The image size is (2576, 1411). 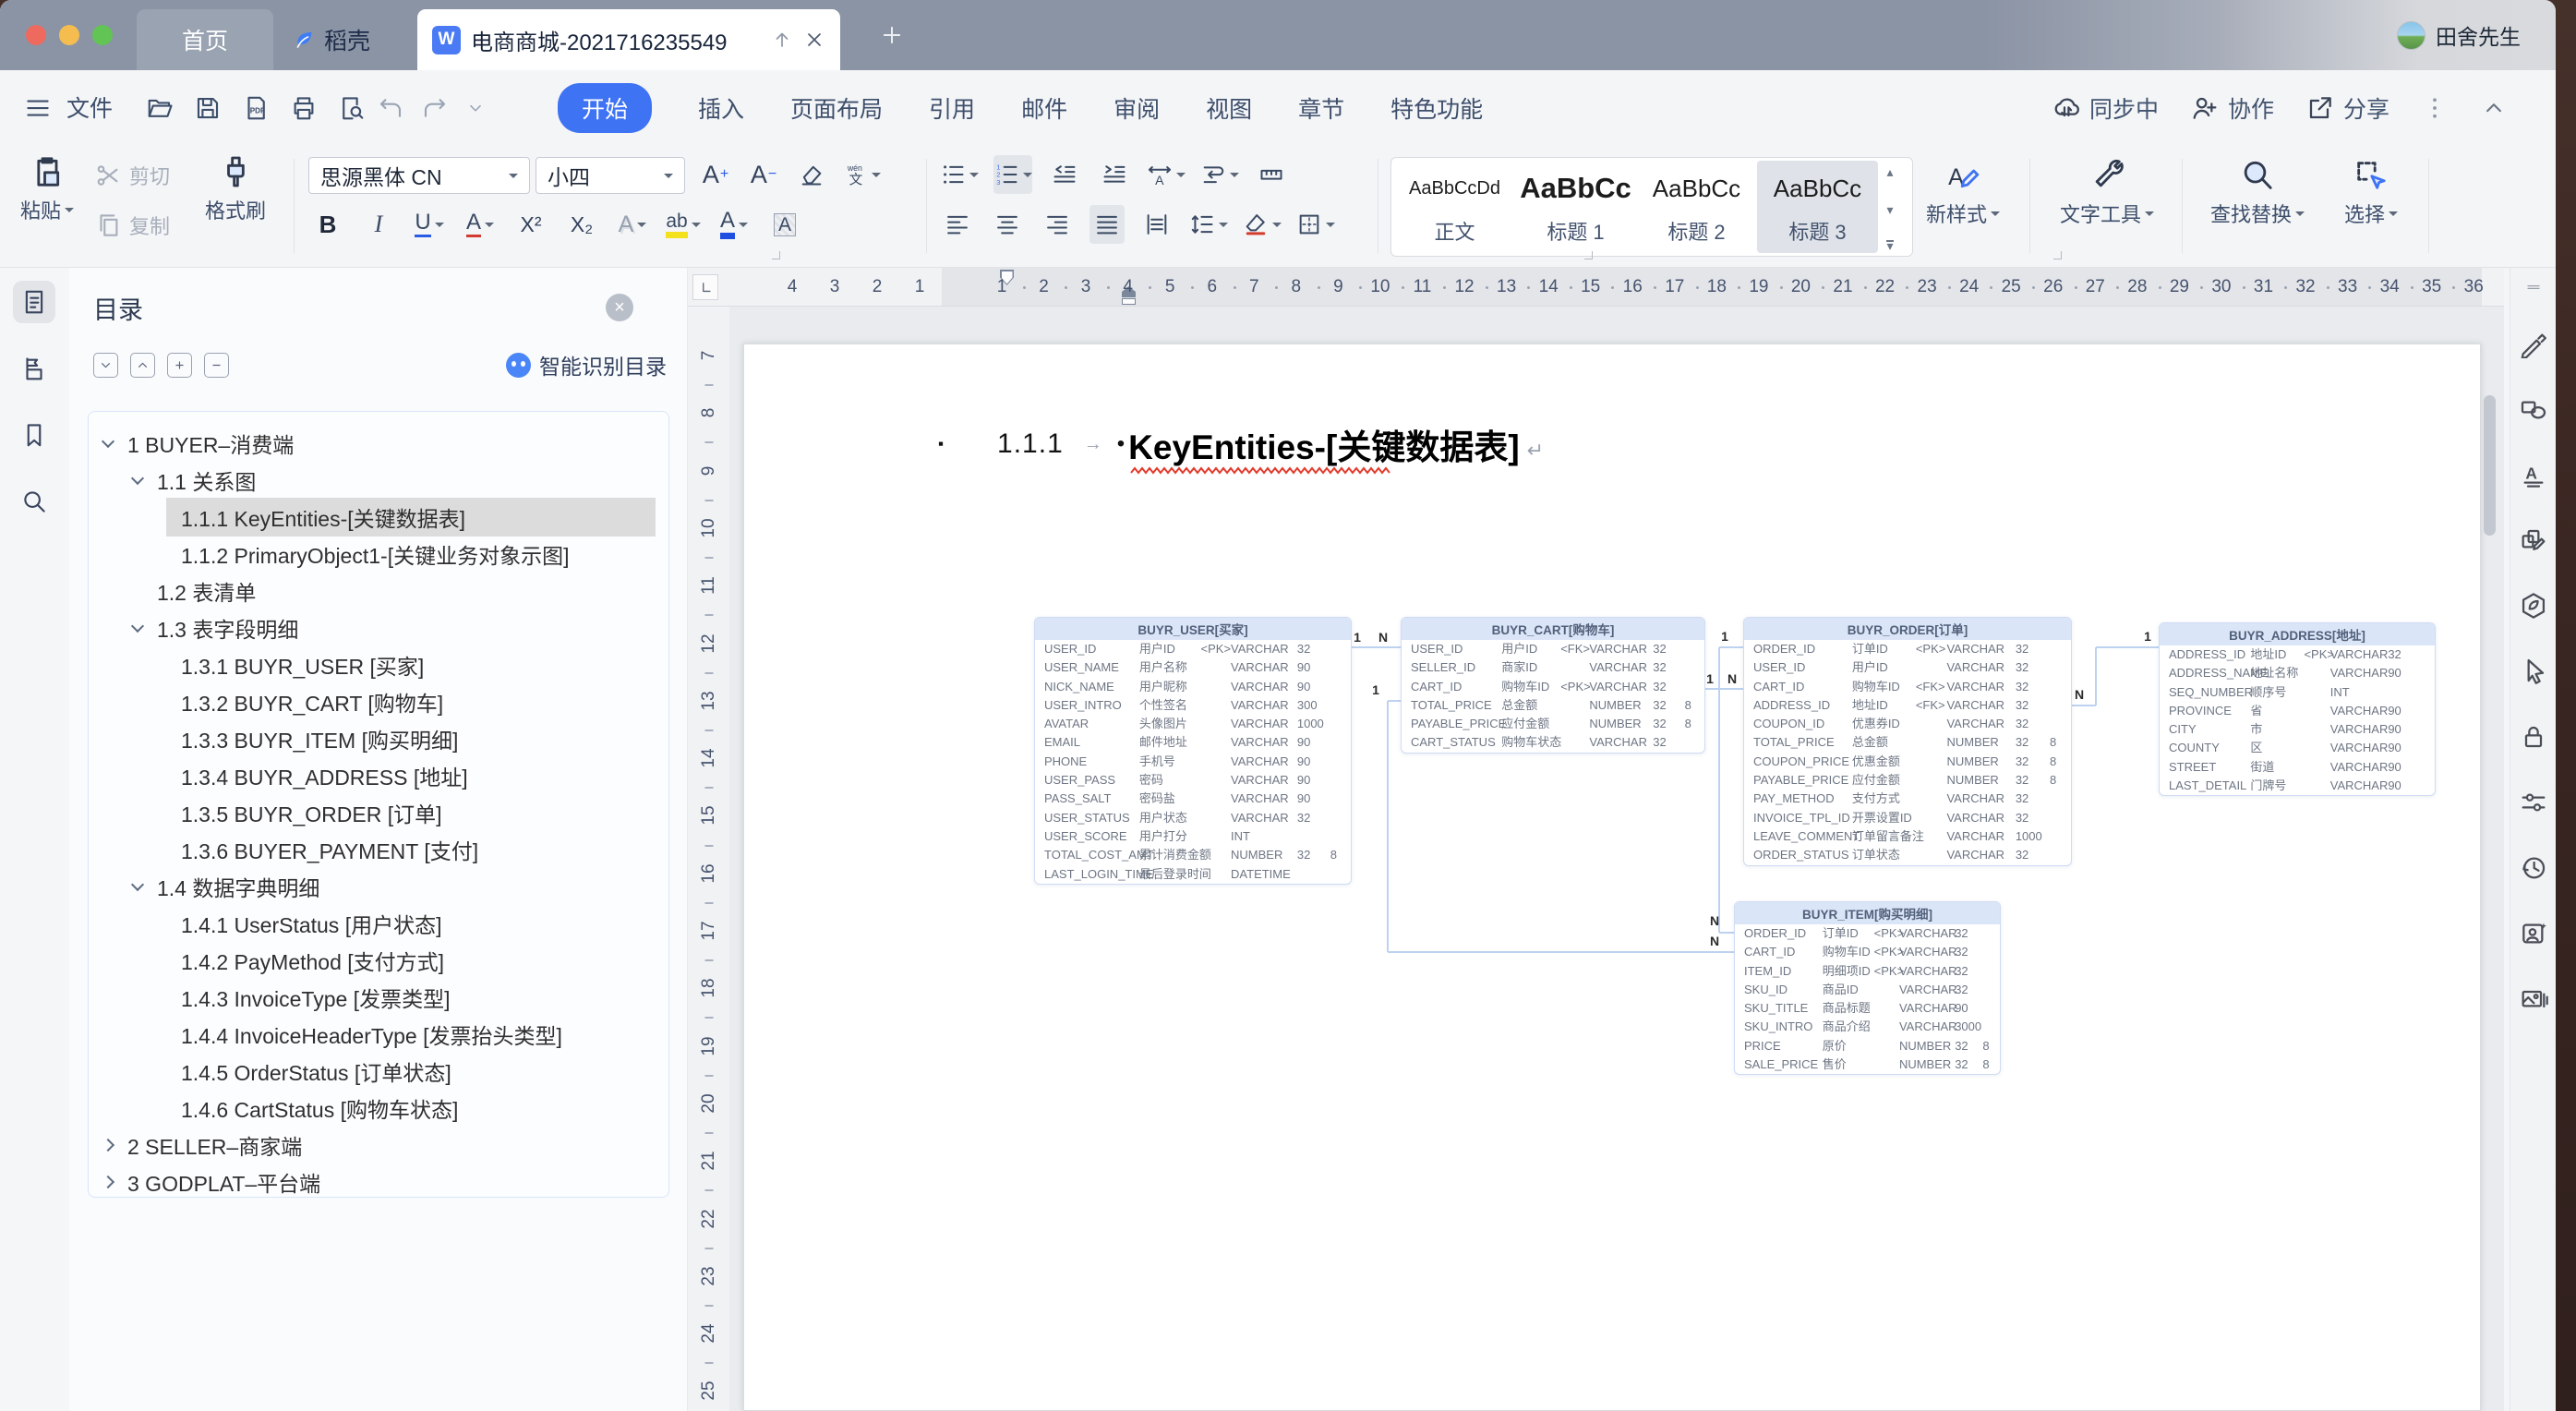 I want to click on menu-tab-6: 视图, so click(x=1229, y=108).